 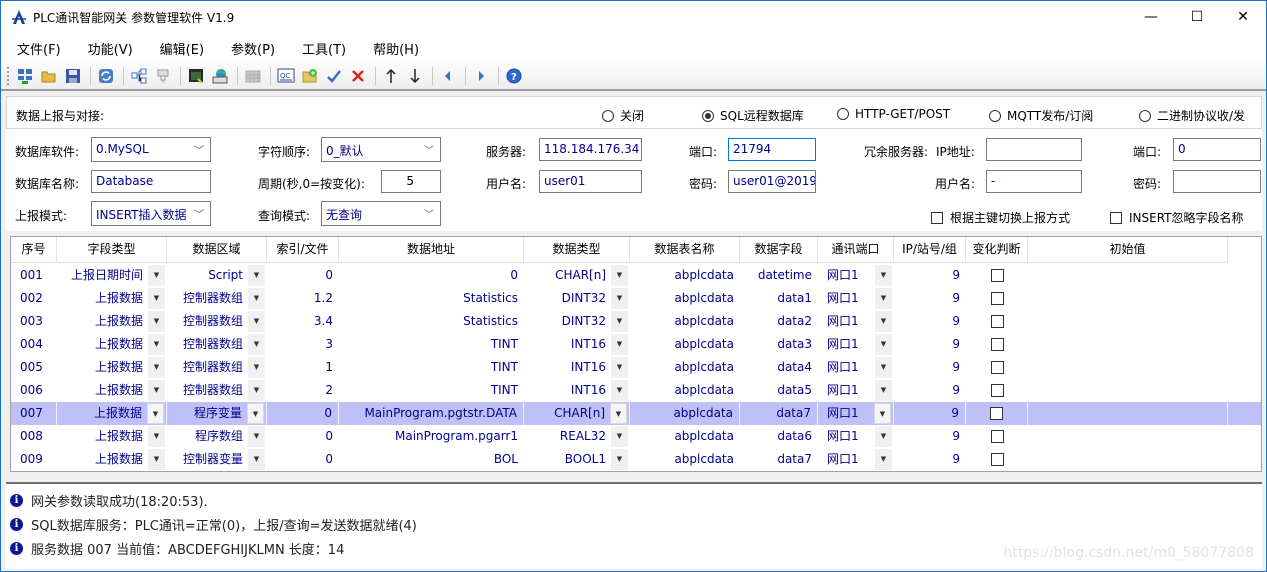 What do you see at coordinates (303, 344) in the screenshot?
I see `cell-index: 3` at bounding box center [303, 344].